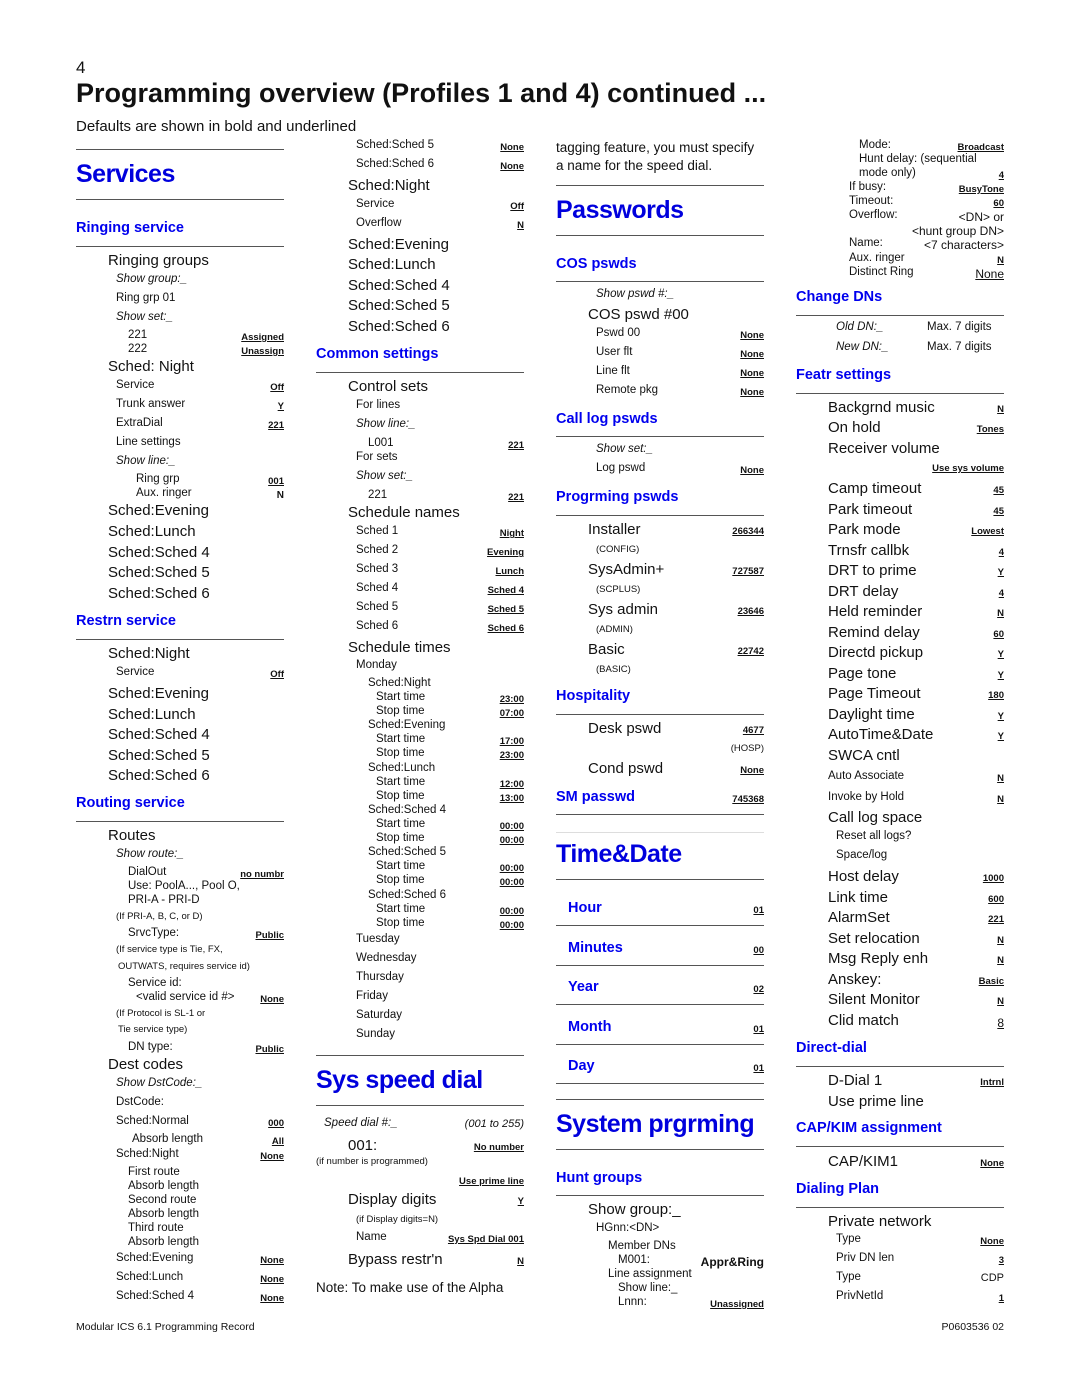 Image resolution: width=1080 pixels, height=1397 pixels. I want to click on row-label: Anskey:, so click(855, 979).